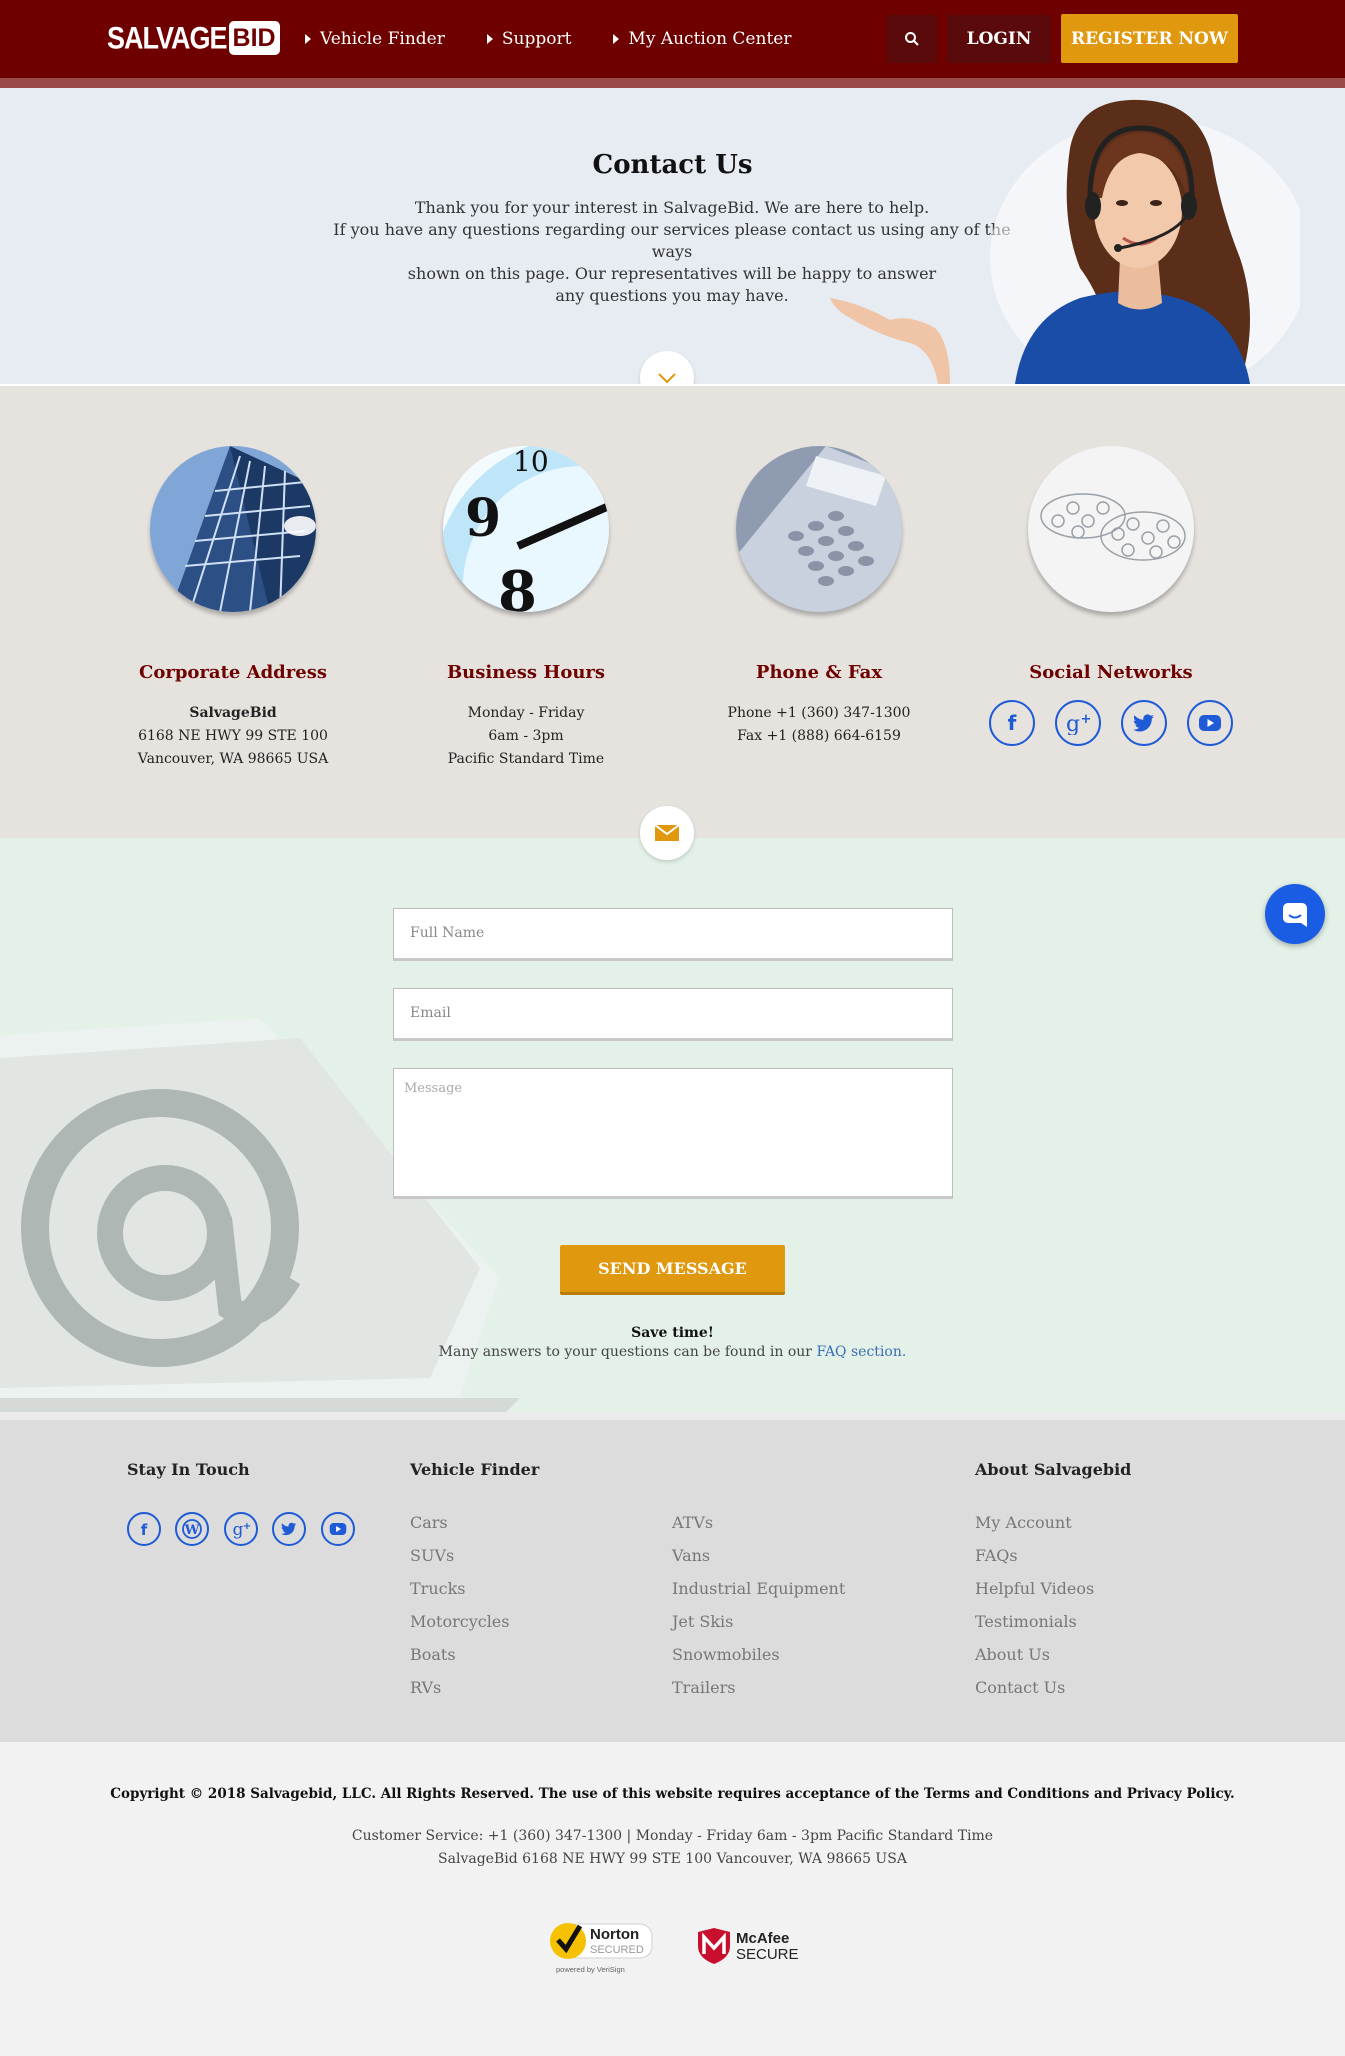 The height and width of the screenshot is (2056, 1345). Describe the element at coordinates (703, 1687) in the screenshot. I see `footer-link-trailers: Trailers` at that location.